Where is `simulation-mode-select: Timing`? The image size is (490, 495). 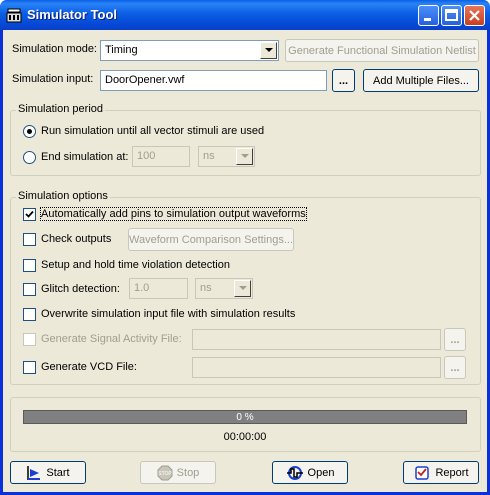 simulation-mode-select: Timing is located at coordinates (189, 50).